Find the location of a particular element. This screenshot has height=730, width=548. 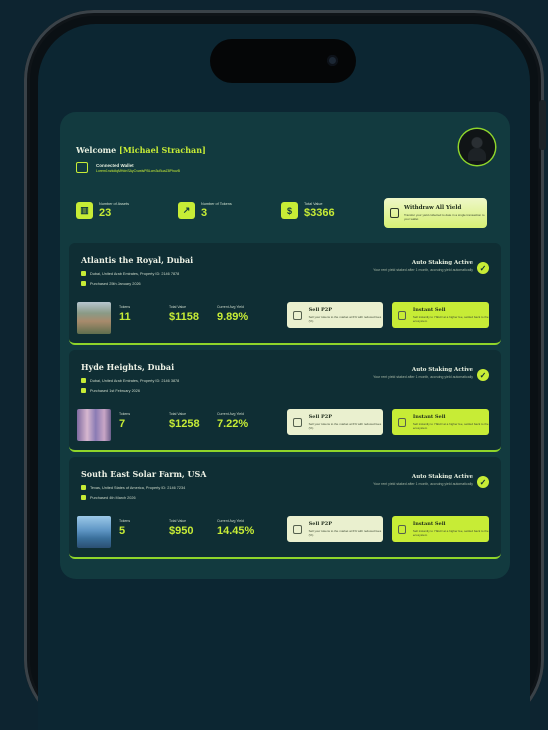

property-name: Atlantis the Royal, Dubai is located at coordinates (137, 260).